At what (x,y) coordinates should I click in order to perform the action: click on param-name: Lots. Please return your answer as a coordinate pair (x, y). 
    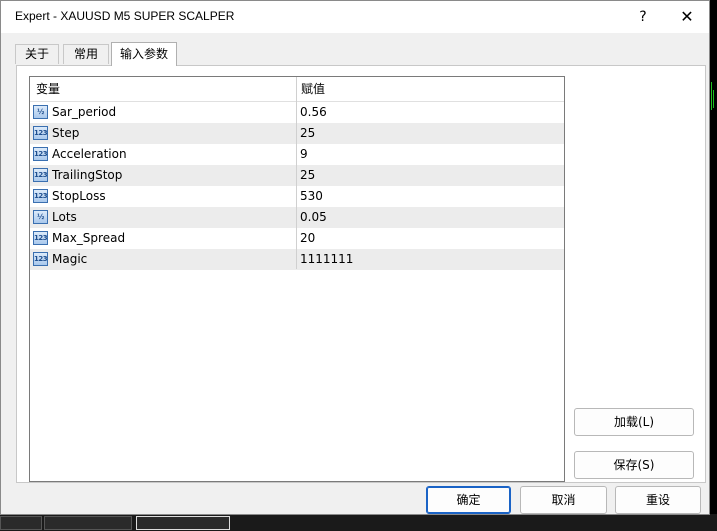
    Looking at the image, I should click on (64, 217).